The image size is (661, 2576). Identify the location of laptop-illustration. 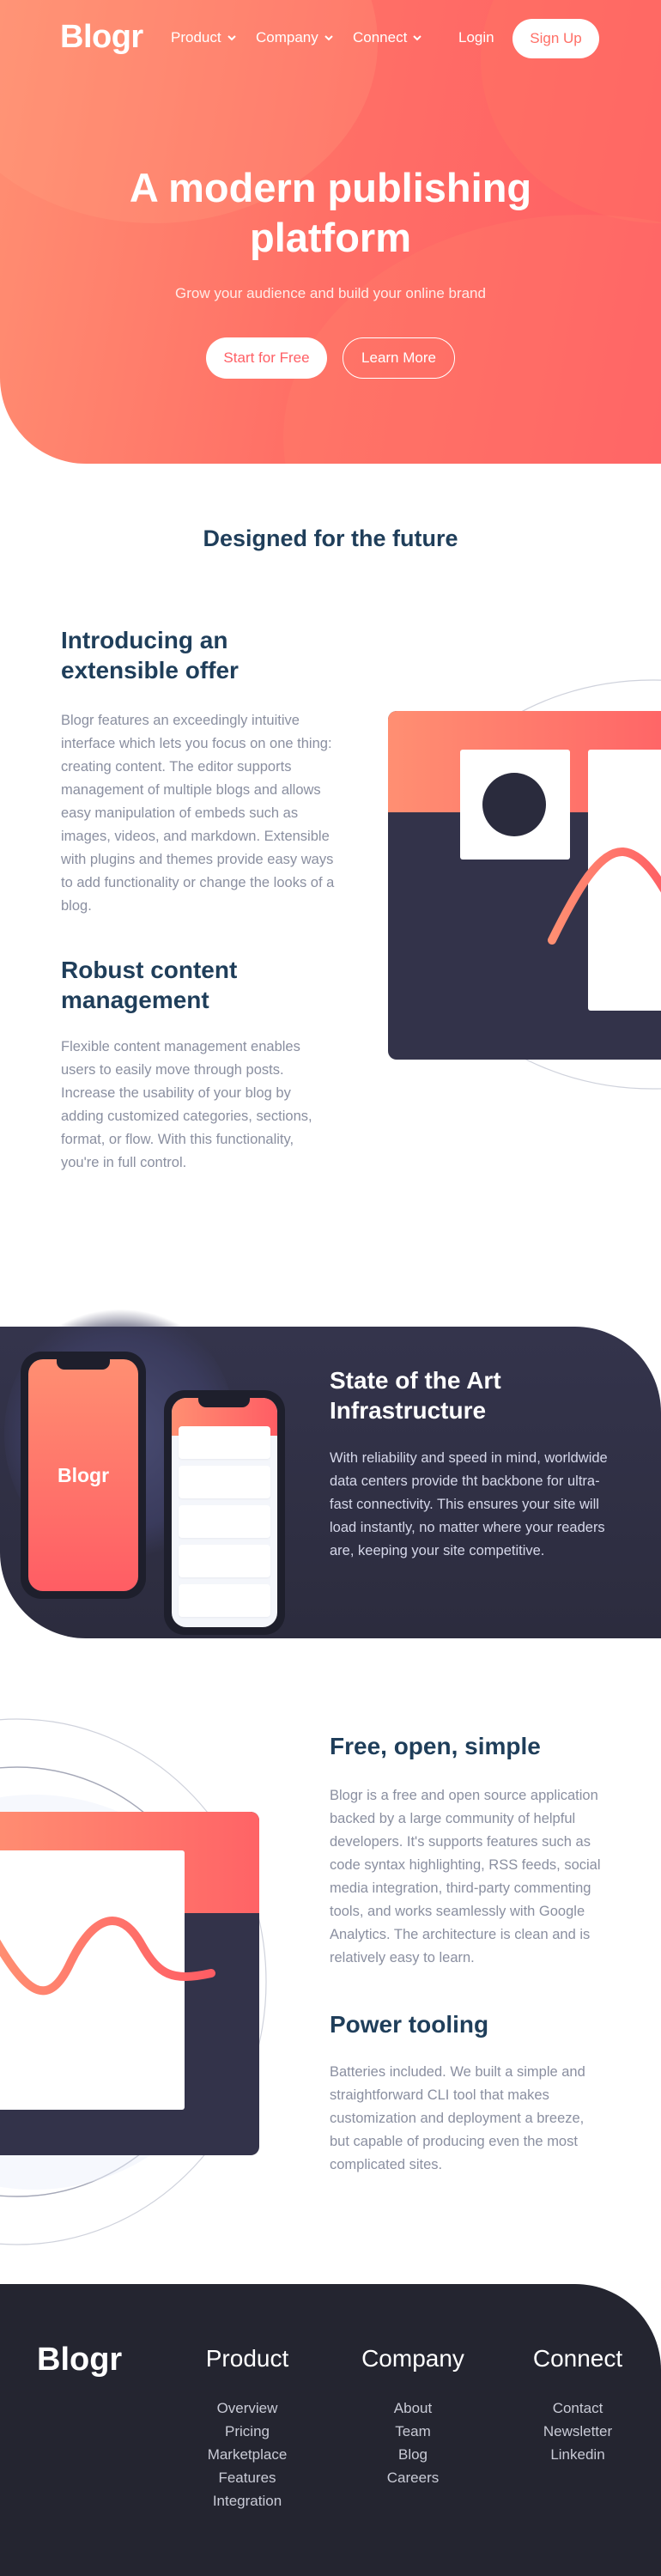
(155, 1983).